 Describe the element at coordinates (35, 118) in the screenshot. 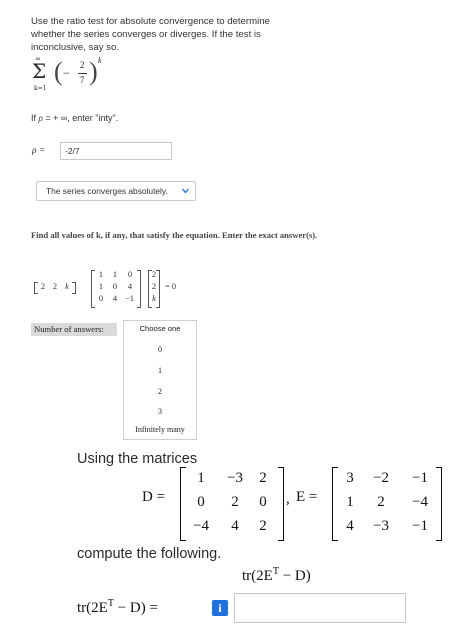

I see `note-if: If` at that location.